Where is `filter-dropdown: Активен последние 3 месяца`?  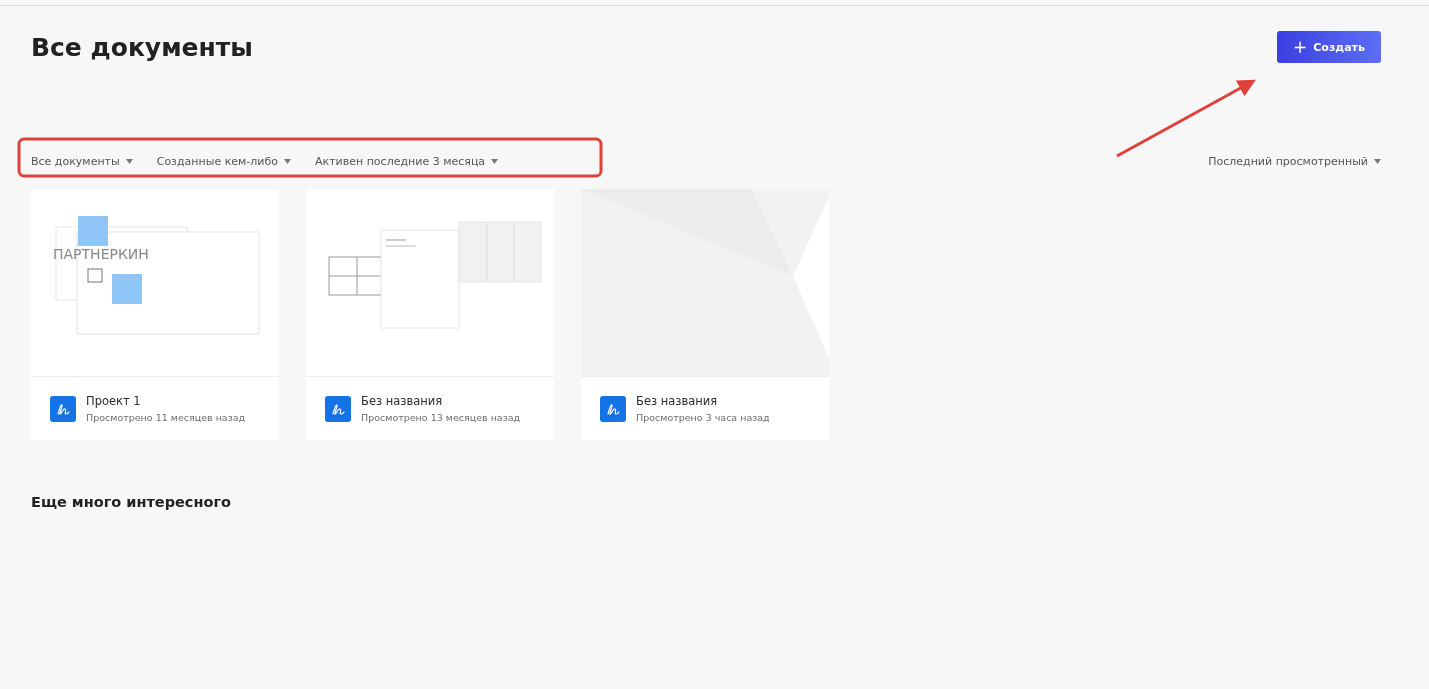
filter-dropdown: Активен последние 3 месяца is located at coordinates (407, 161).